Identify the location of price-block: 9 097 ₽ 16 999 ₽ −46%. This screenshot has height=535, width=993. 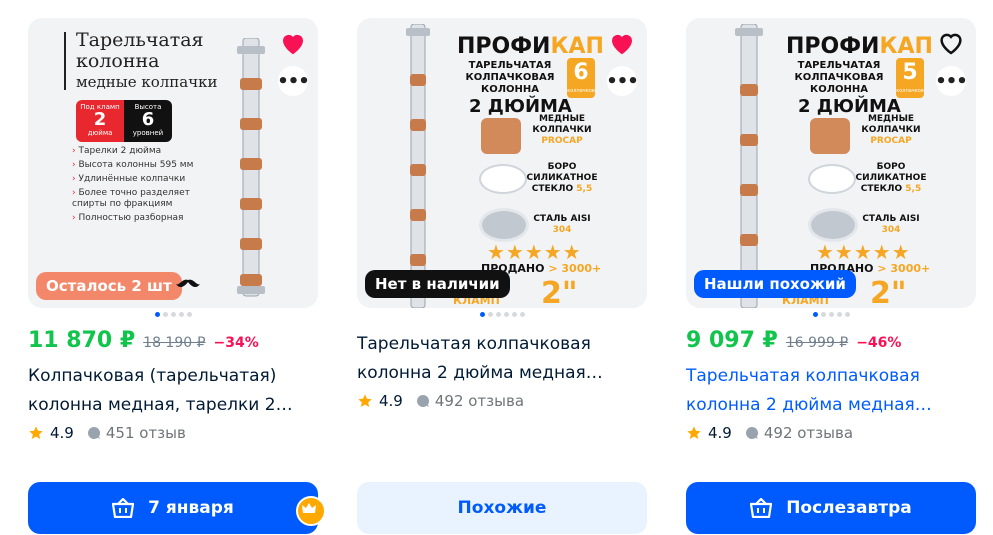
(793, 343).